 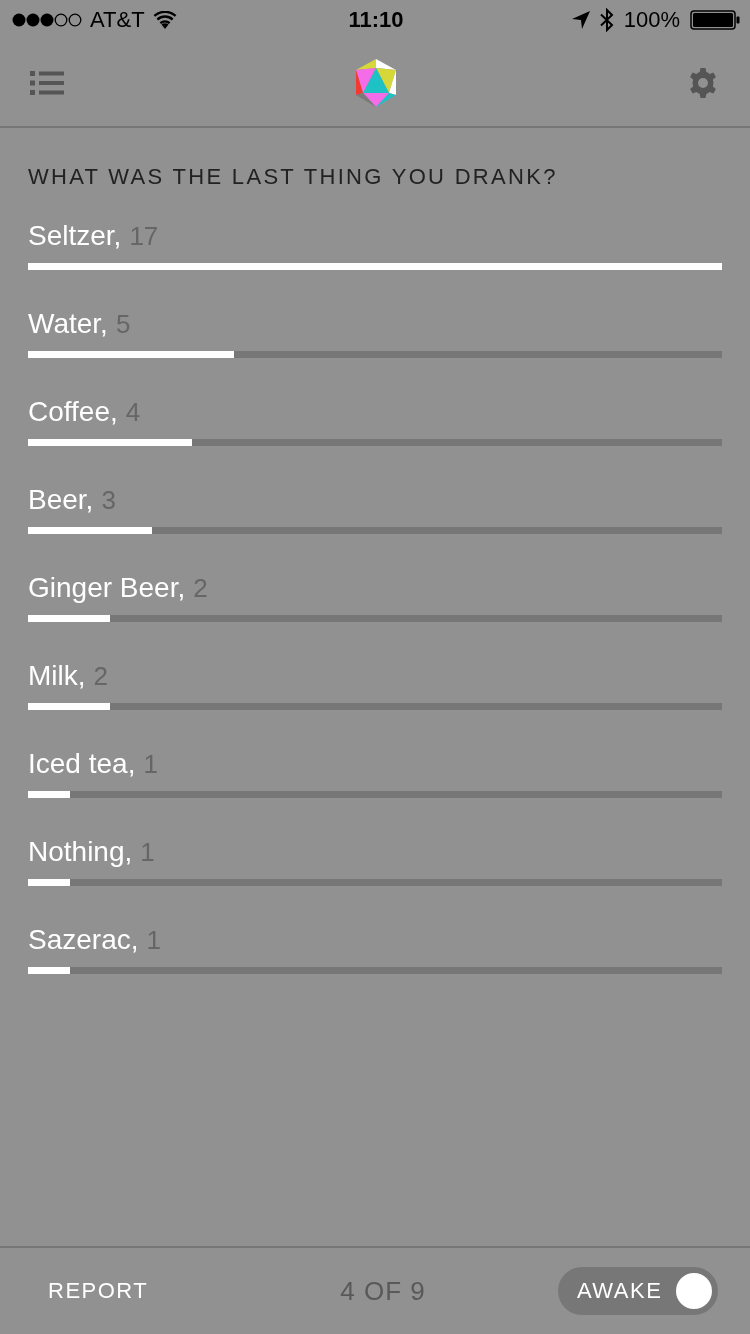 What do you see at coordinates (638, 1291) in the screenshot?
I see `awake-toggle: AWAKE` at bounding box center [638, 1291].